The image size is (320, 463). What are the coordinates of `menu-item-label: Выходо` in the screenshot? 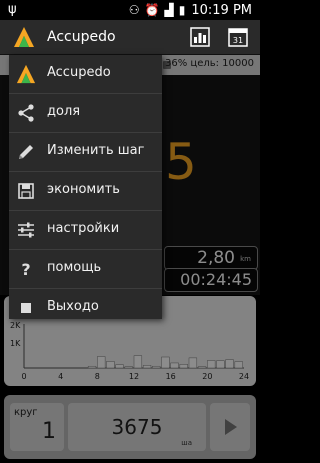 It's located at (73, 306).